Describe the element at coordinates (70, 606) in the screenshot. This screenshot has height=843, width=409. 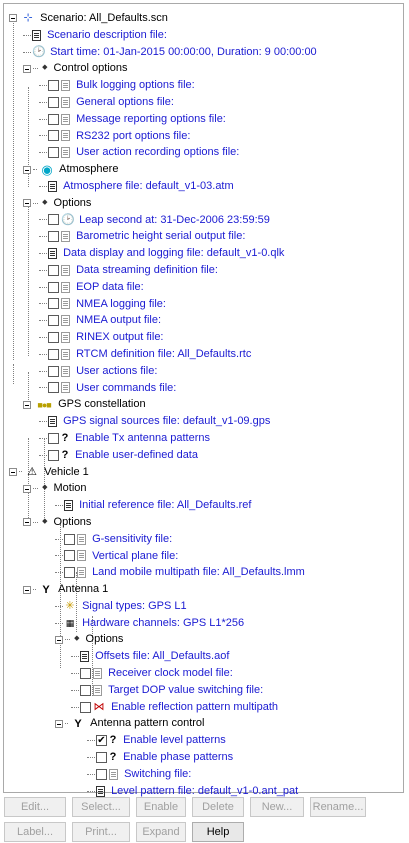
I see `signal-icon: ✳` at that location.